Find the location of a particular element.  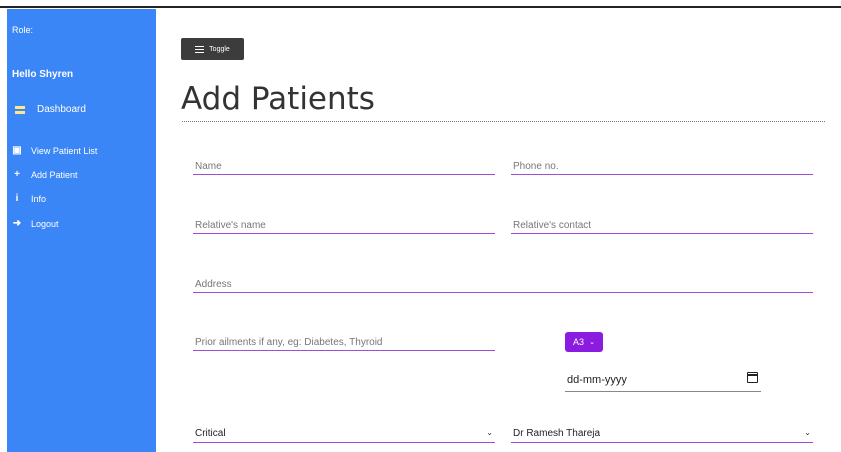

title-divider is located at coordinates (503, 121).